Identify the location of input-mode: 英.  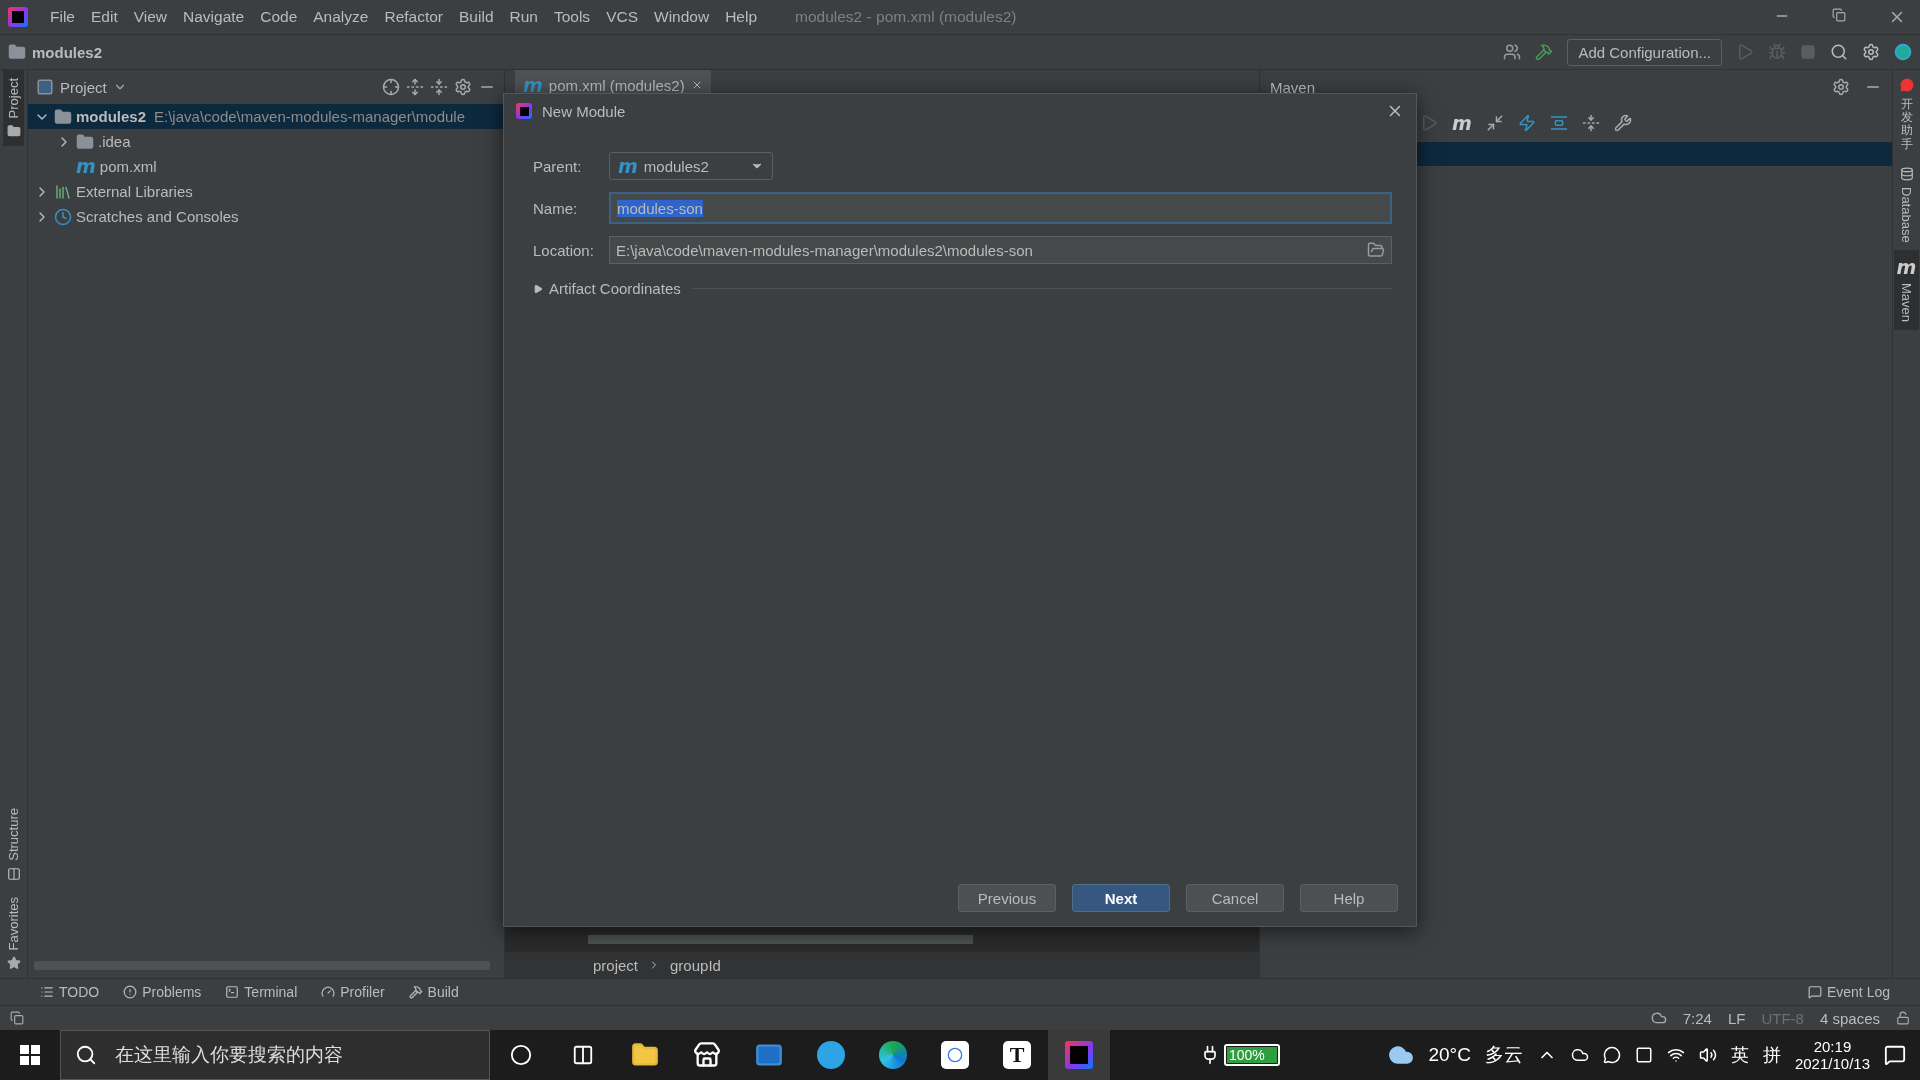
(1739, 1055).